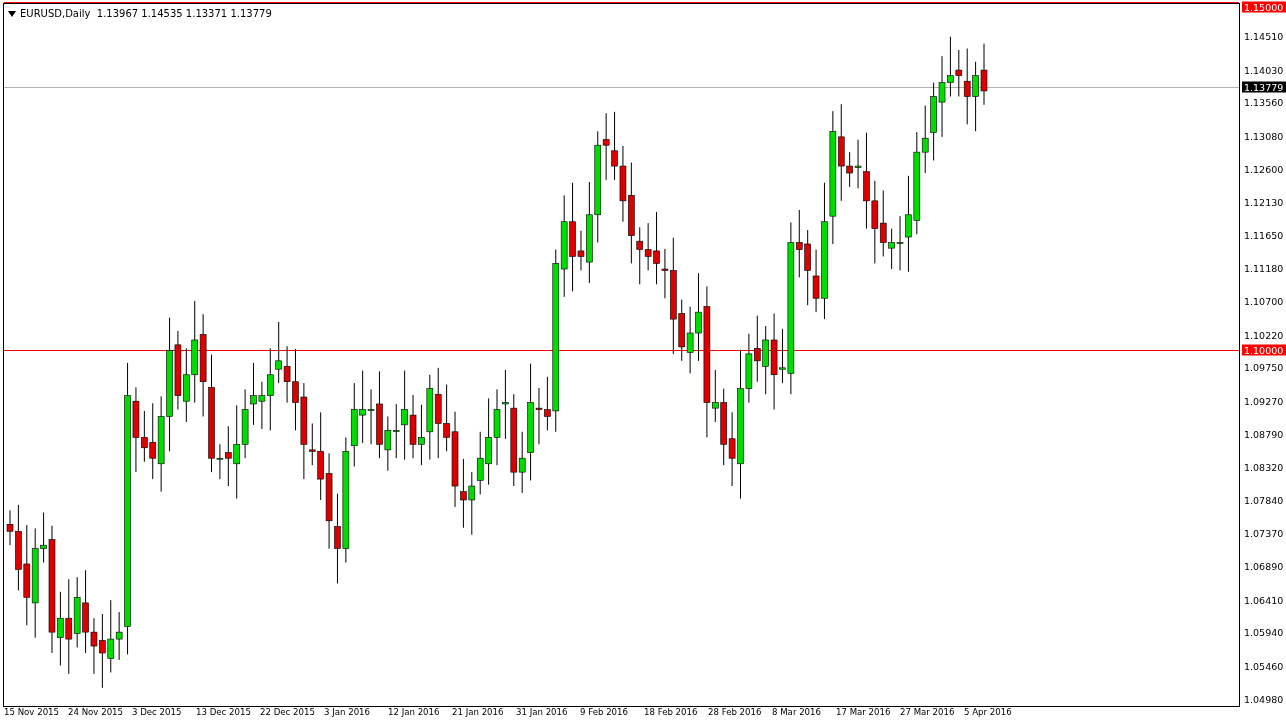 This screenshot has width=1286, height=726. What do you see at coordinates (32, 712) in the screenshot?
I see `date-tick-label: 15 Nov 2015` at bounding box center [32, 712].